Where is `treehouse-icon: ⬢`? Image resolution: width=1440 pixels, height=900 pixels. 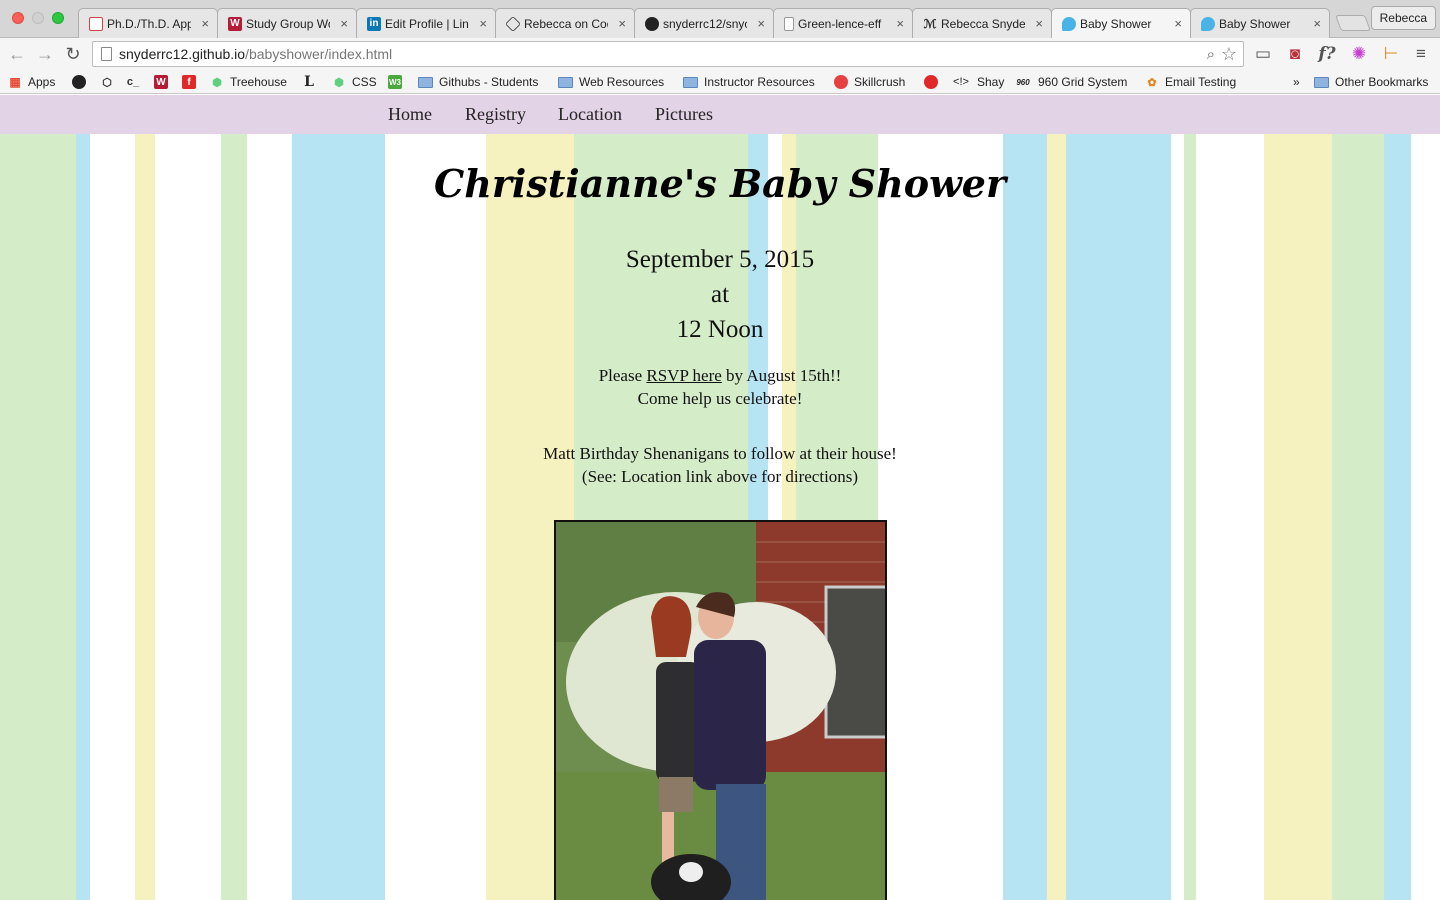 treehouse-icon: ⬢ is located at coordinates (217, 82).